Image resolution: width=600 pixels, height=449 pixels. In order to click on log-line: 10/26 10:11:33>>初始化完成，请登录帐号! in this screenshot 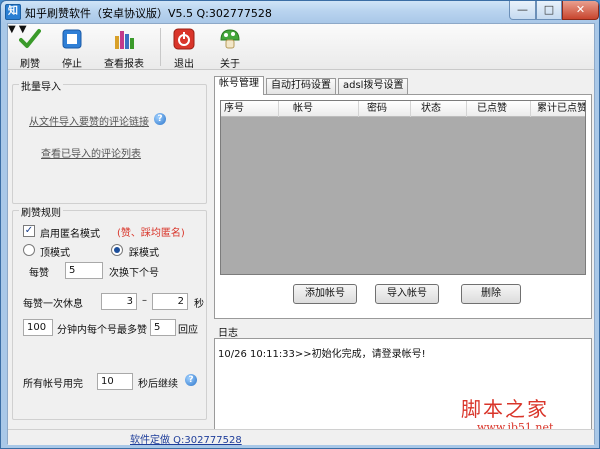, I will do `click(322, 354)`.